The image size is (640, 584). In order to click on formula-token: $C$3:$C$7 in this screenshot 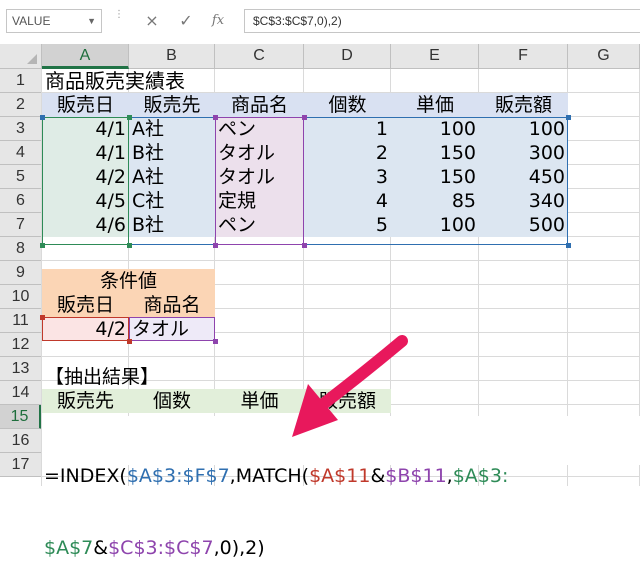, I will do `click(161, 548)`.